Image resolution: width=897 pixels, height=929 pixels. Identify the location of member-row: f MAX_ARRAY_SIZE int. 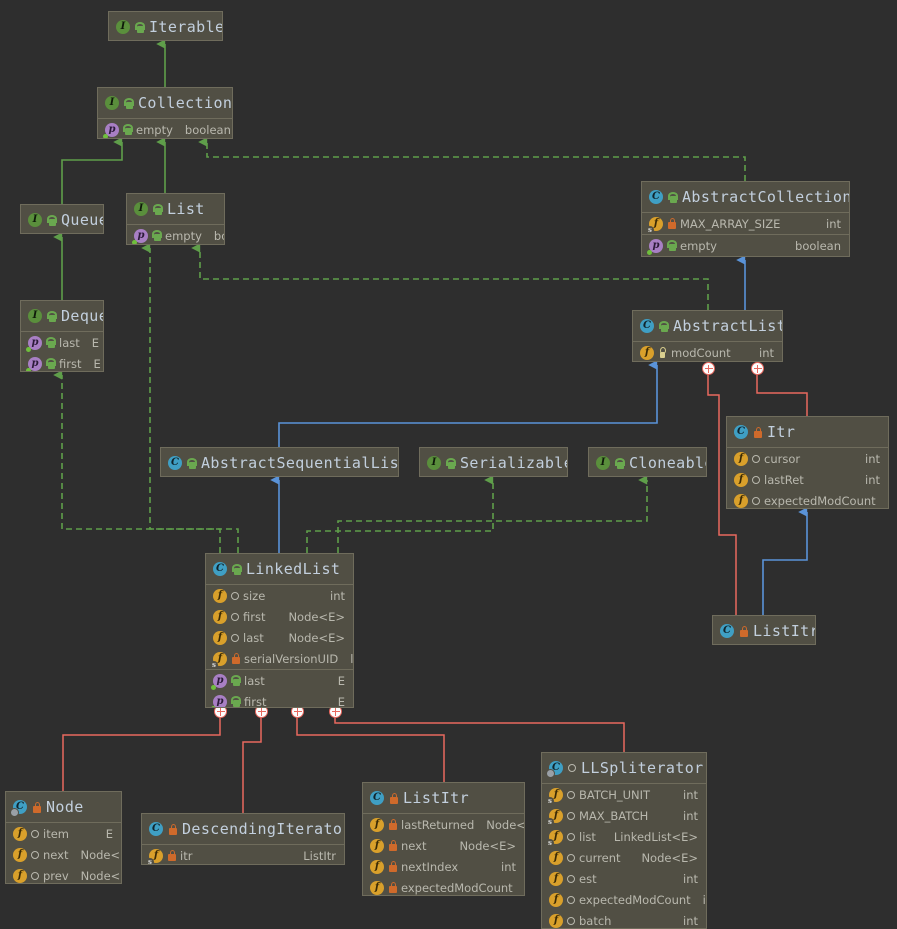
(745, 223).